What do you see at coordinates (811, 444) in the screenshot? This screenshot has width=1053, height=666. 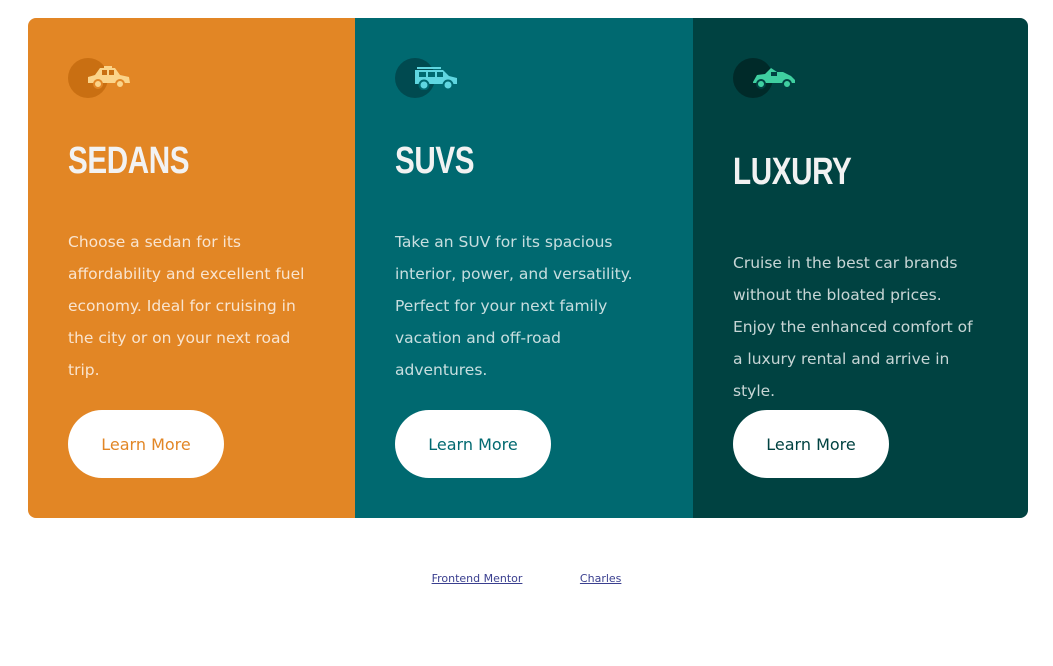 I see `learn-more-button-luxury: Learn More` at bounding box center [811, 444].